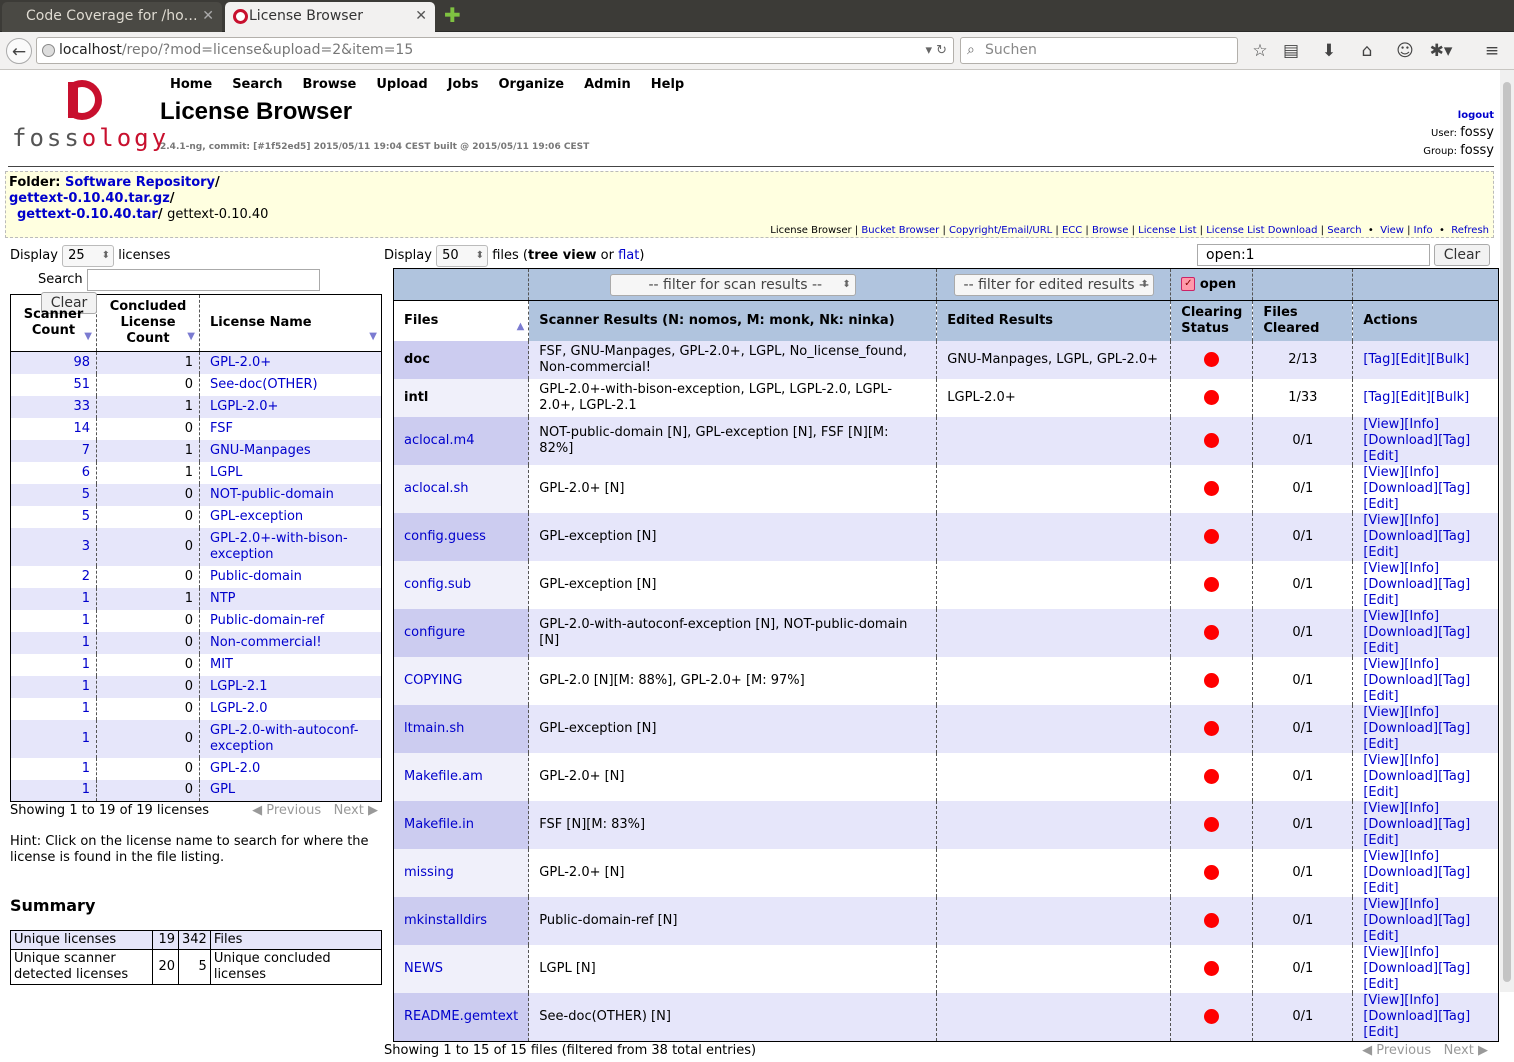  Describe the element at coordinates (89, 198) in the screenshot. I see `folder-archive-link: gettext-0.10.40.tar.gz` at that location.